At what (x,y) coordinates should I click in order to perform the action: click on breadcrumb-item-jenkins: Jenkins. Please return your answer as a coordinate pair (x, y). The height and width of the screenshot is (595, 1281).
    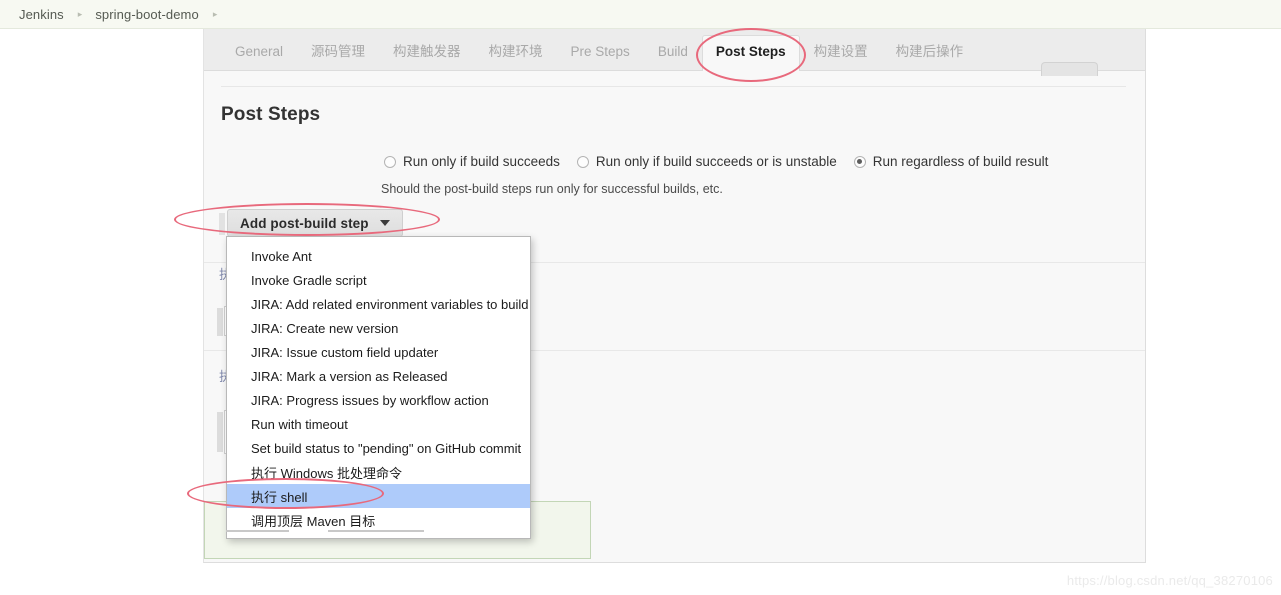
    Looking at the image, I should click on (41, 14).